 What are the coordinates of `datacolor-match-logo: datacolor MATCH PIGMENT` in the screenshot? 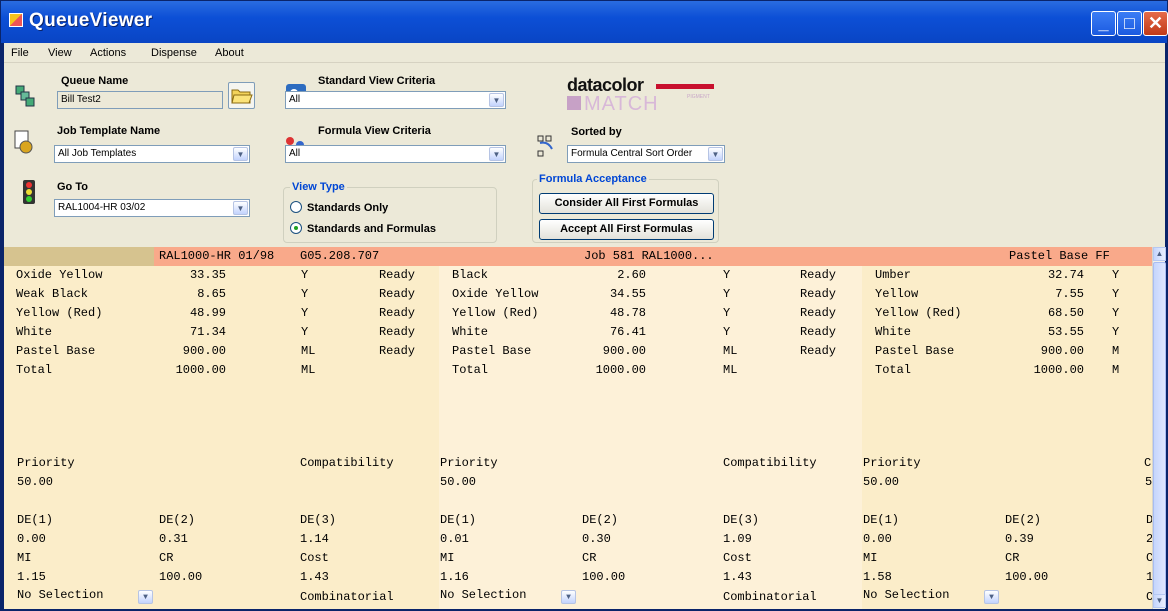 It's located at (647, 96).